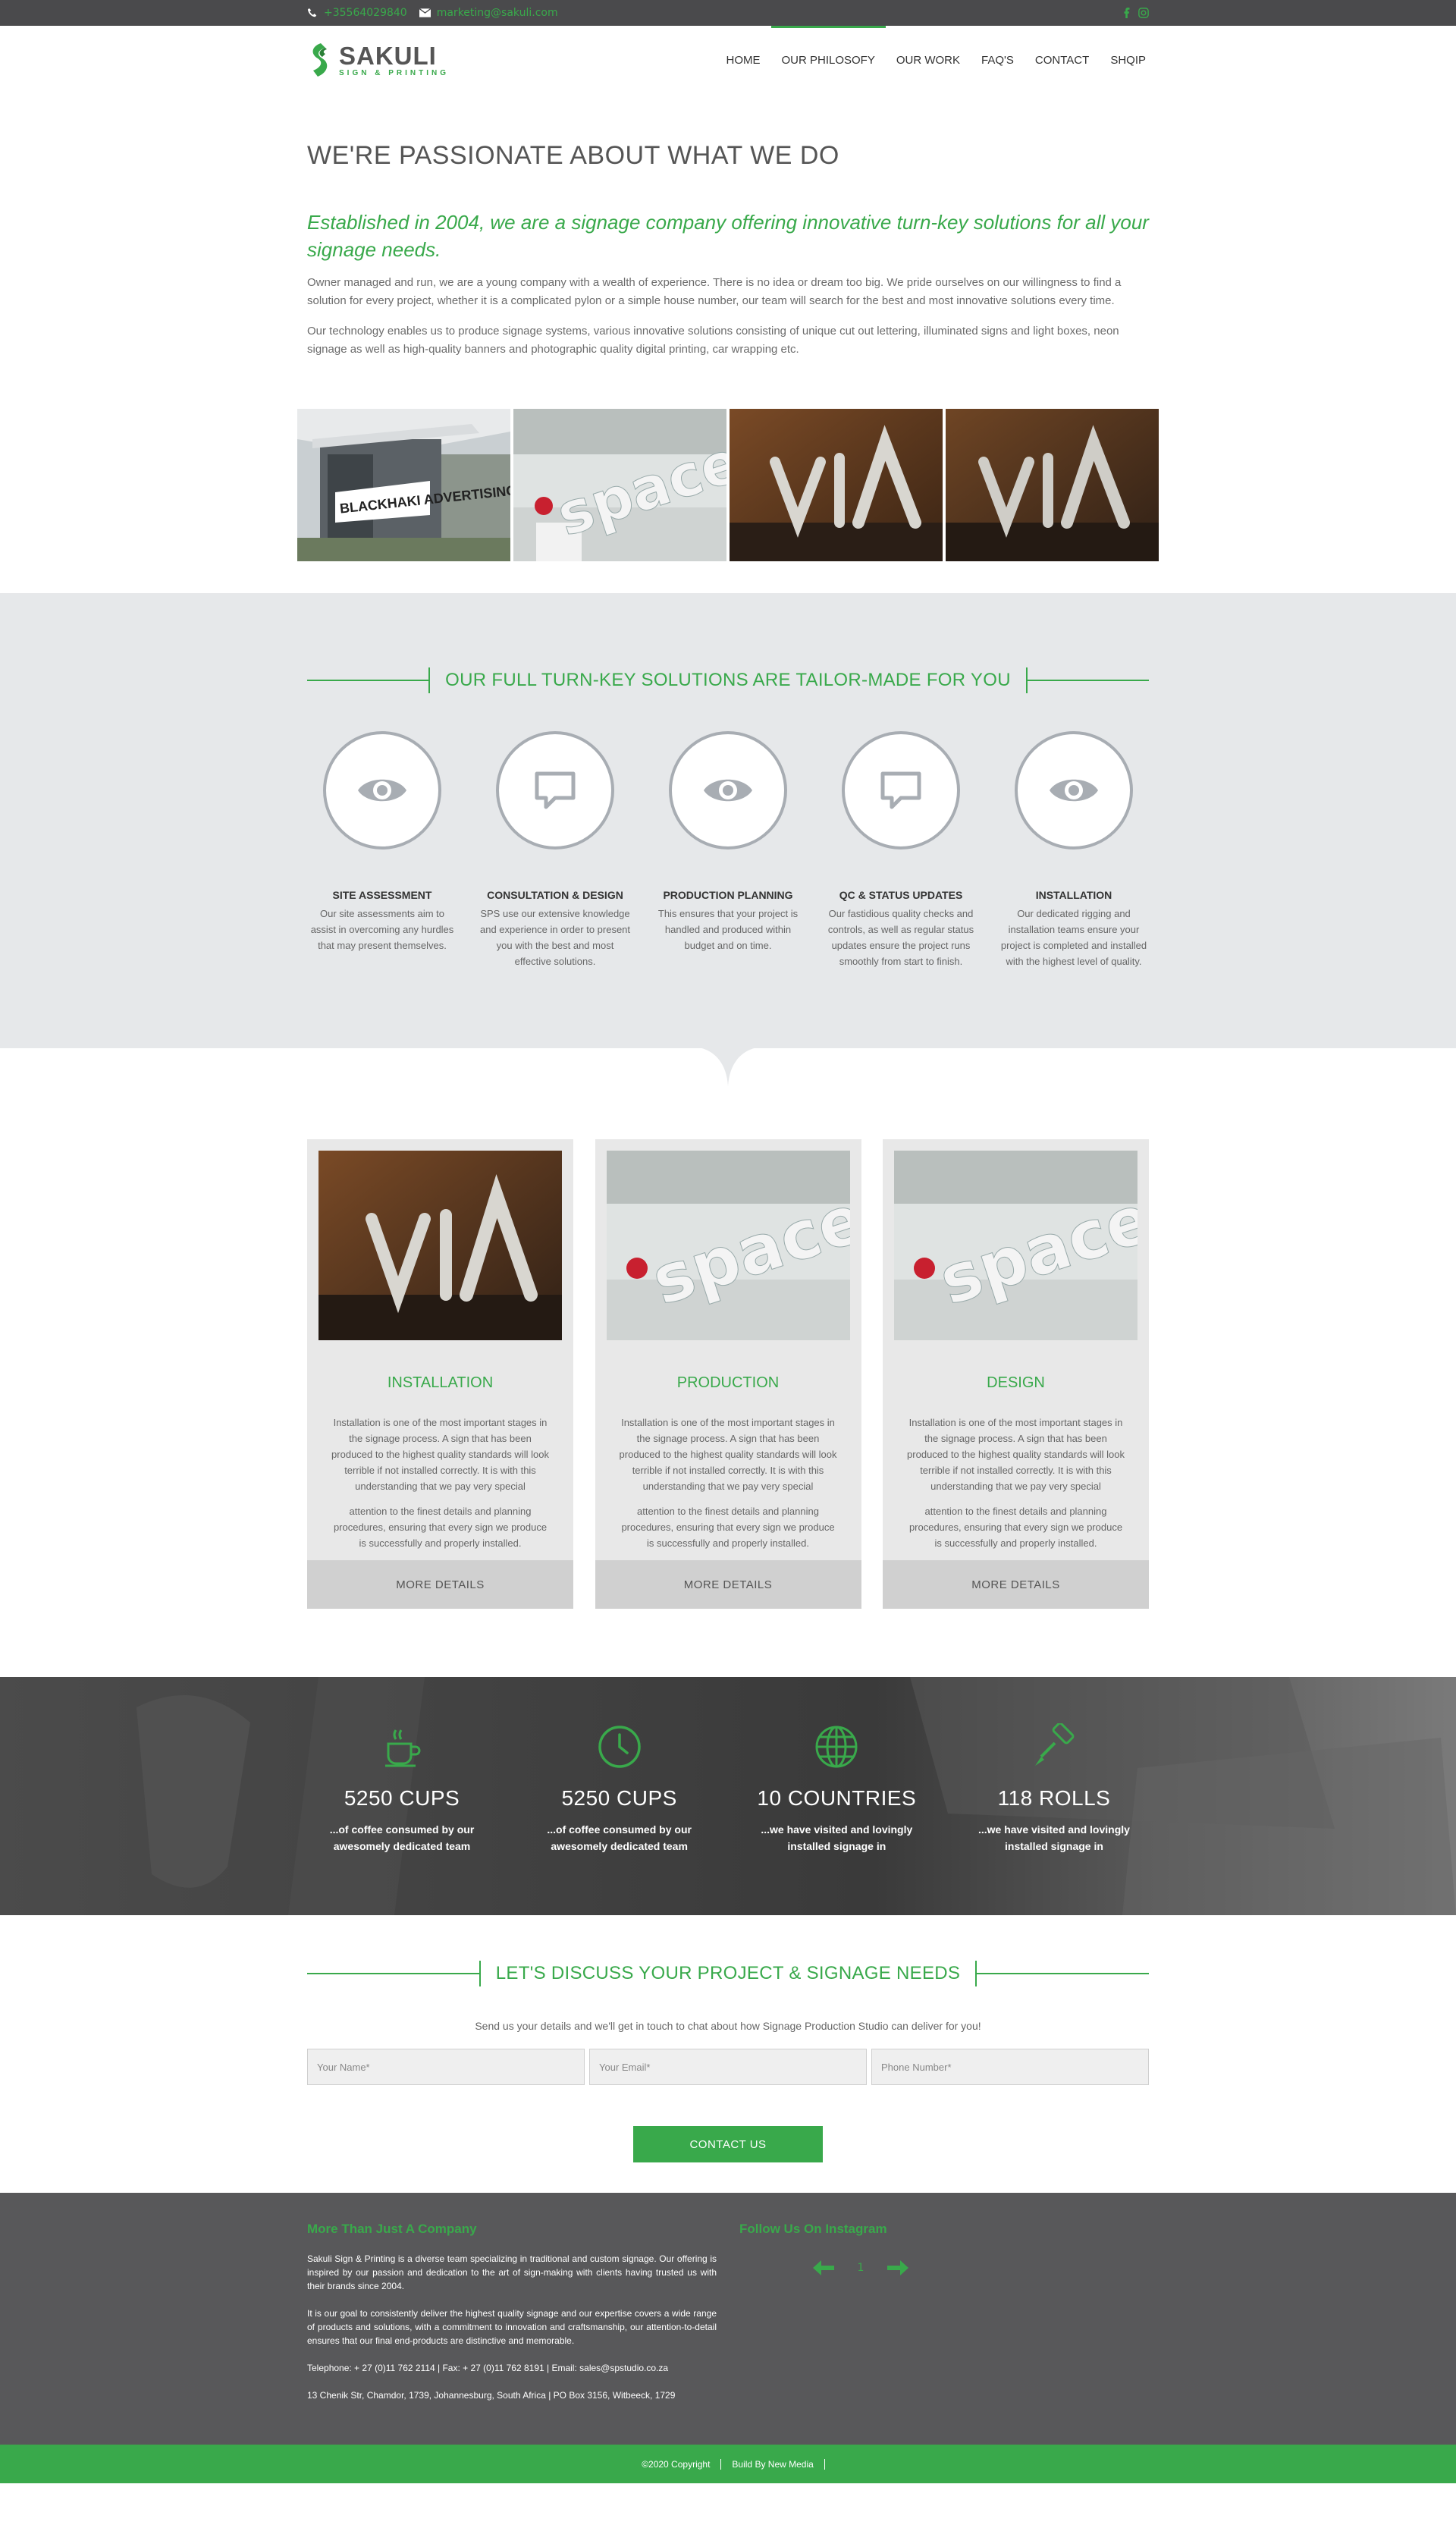 The image size is (1456, 2525). Describe the element at coordinates (440, 1383) in the screenshot. I see `card-title: INSTALLATION` at that location.